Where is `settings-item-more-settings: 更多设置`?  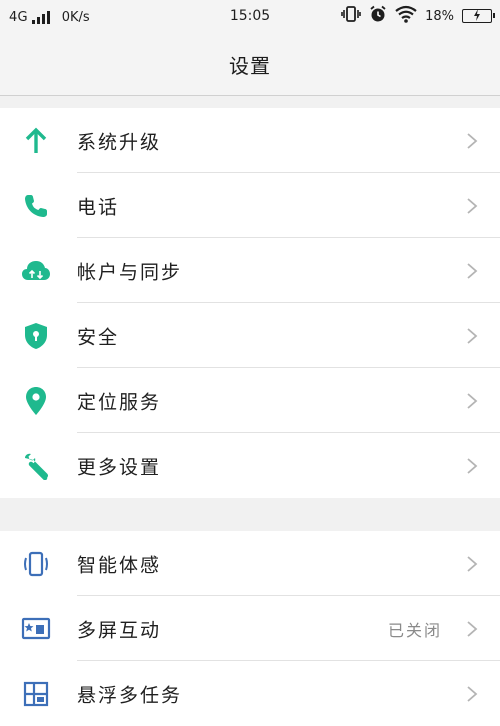
settings-item-more-settings: 更多设置 is located at coordinates (250, 465).